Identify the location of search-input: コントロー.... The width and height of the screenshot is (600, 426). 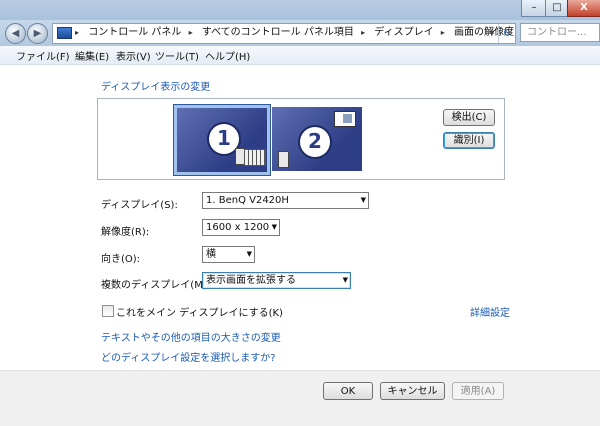
(560, 32).